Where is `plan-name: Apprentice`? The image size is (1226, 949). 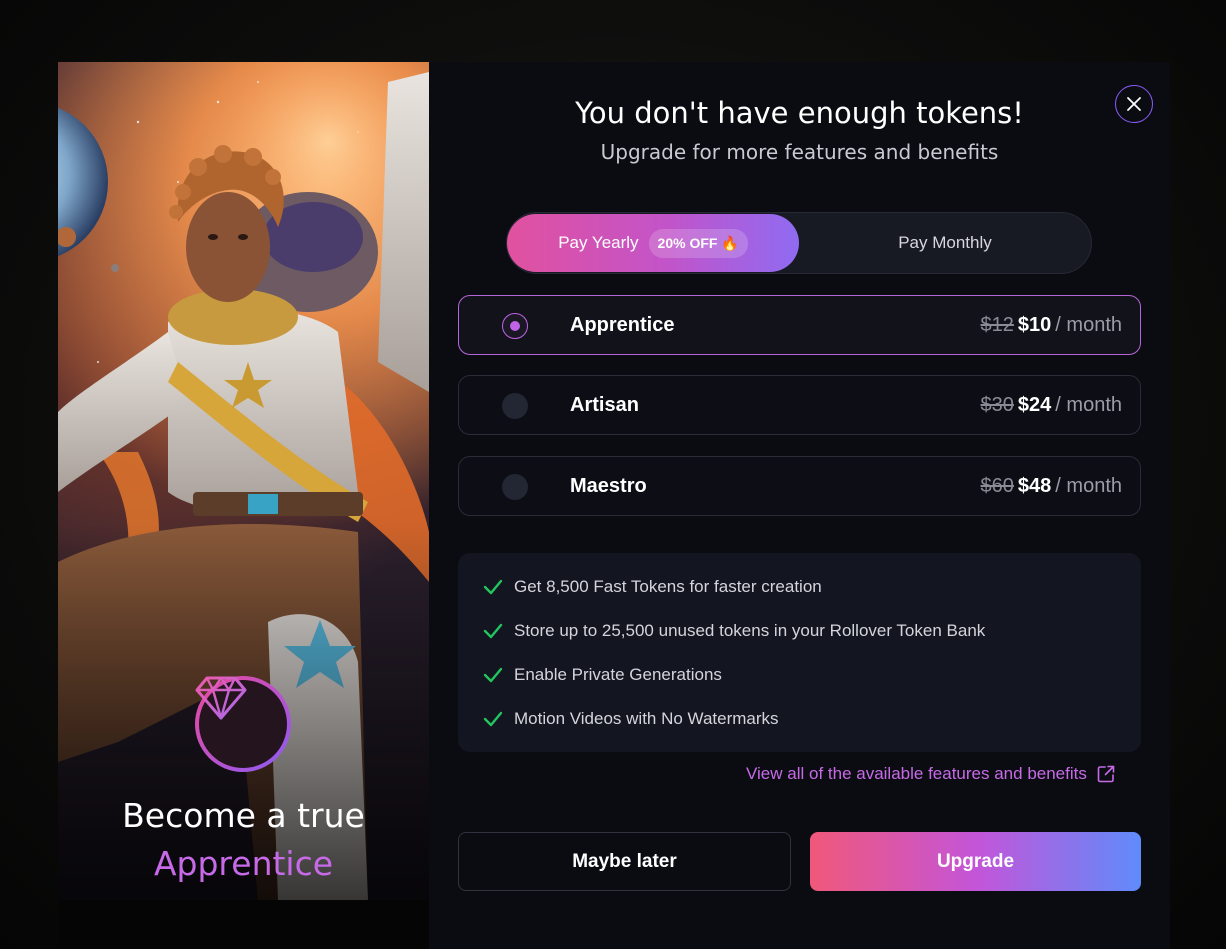 plan-name: Apprentice is located at coordinates (622, 325).